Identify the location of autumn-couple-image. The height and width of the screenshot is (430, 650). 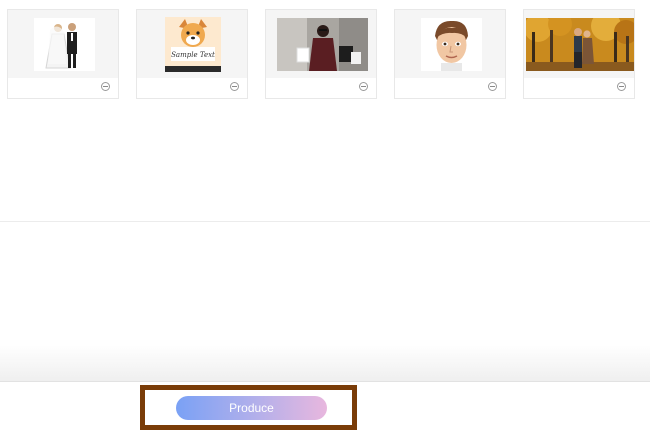
(580, 44).